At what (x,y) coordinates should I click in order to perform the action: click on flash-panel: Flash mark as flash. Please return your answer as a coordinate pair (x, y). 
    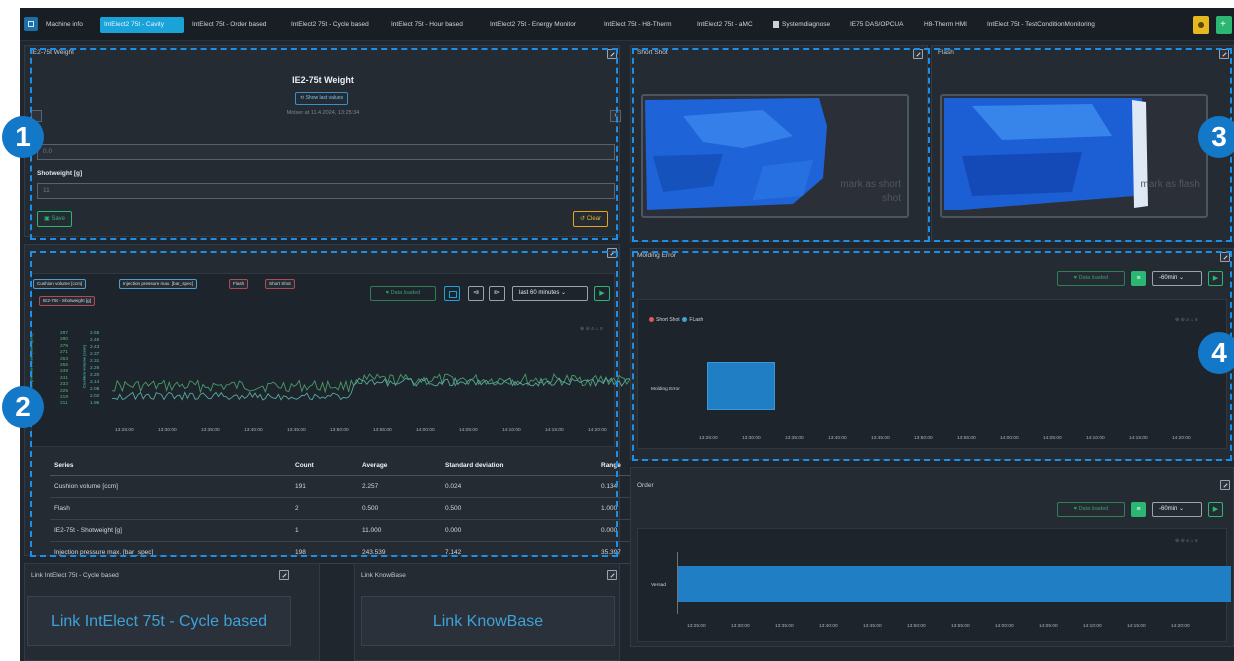
    Looking at the image, I should click on (1082, 143).